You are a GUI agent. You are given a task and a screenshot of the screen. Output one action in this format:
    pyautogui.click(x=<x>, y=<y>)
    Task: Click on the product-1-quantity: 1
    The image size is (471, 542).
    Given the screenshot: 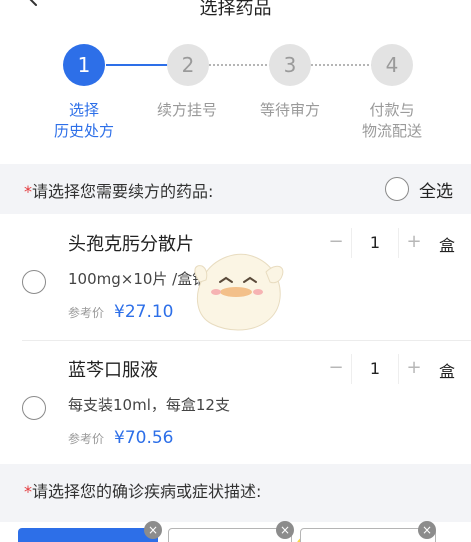 What is the action you would take?
    pyautogui.click(x=375, y=243)
    